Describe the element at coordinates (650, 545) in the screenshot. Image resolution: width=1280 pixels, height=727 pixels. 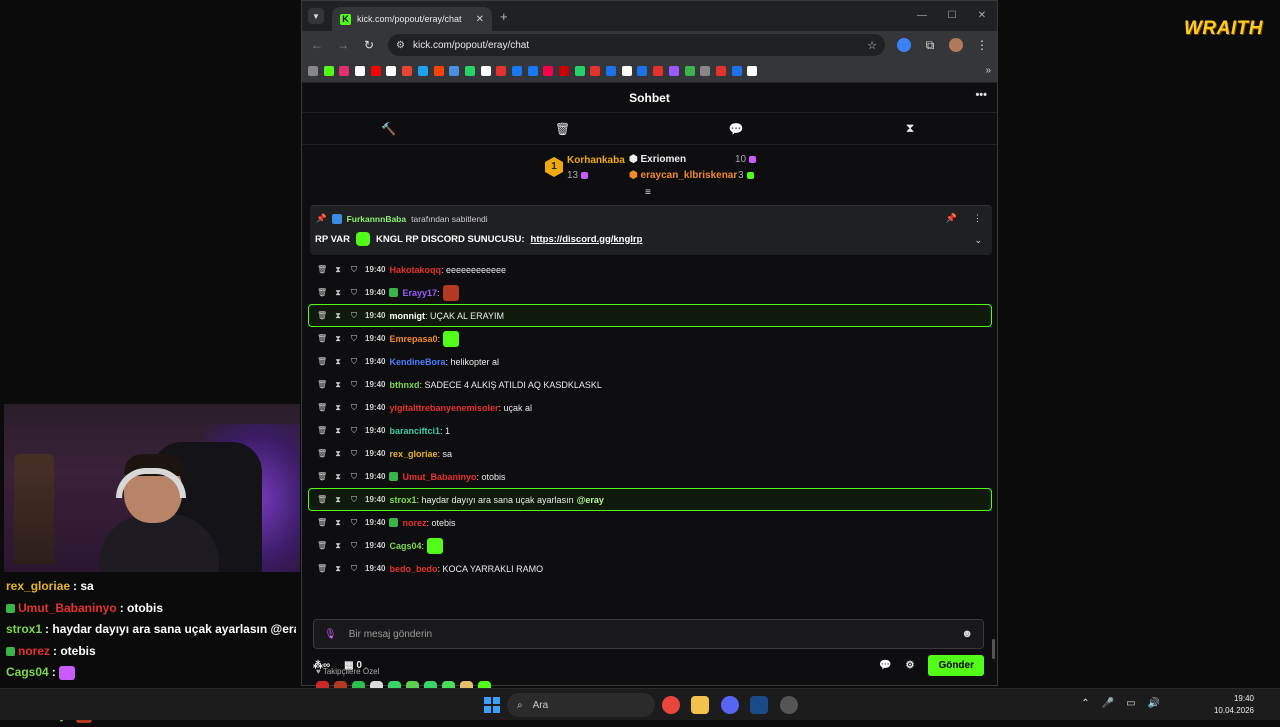
I see `chat-message: 🗑 ⧗ ⛉ 19:40 Cags04:` at that location.